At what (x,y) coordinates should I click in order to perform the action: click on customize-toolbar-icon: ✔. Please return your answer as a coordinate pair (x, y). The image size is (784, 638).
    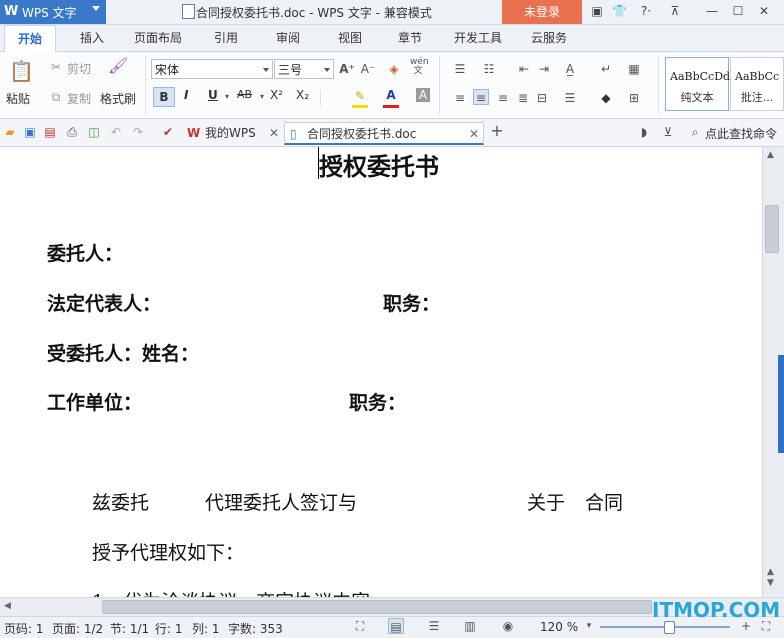
    Looking at the image, I should click on (168, 132).